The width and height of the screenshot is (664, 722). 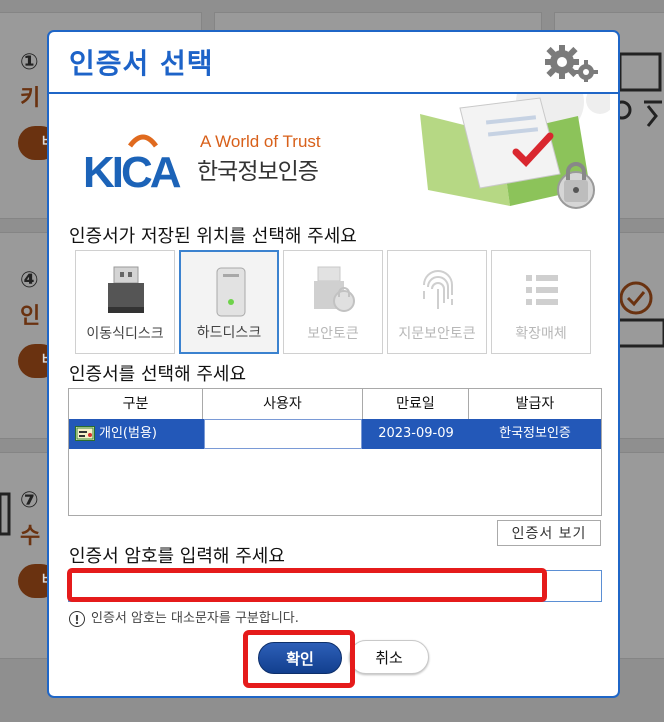 What do you see at coordinates (335, 452) in the screenshot?
I see `certificate-table: 구분 사용자 만료일 발급자 개인(범용) 2023-09-09 한국정보인증` at bounding box center [335, 452].